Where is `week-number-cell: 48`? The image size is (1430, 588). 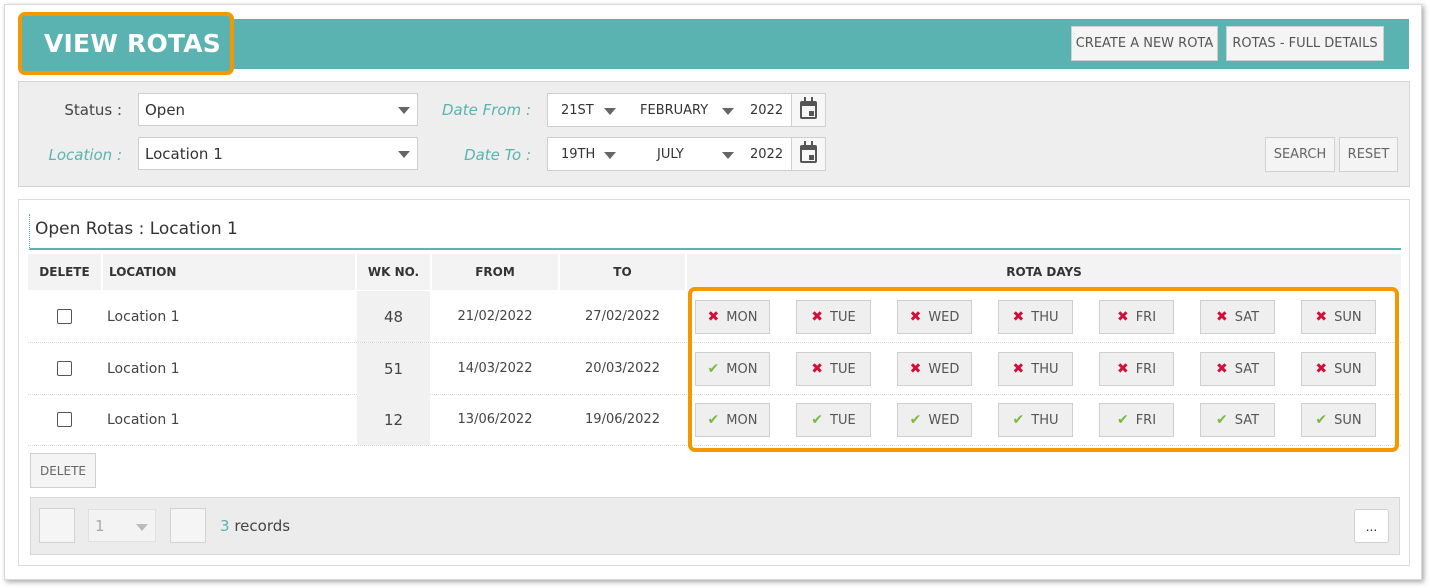
week-number-cell: 48 is located at coordinates (393, 316).